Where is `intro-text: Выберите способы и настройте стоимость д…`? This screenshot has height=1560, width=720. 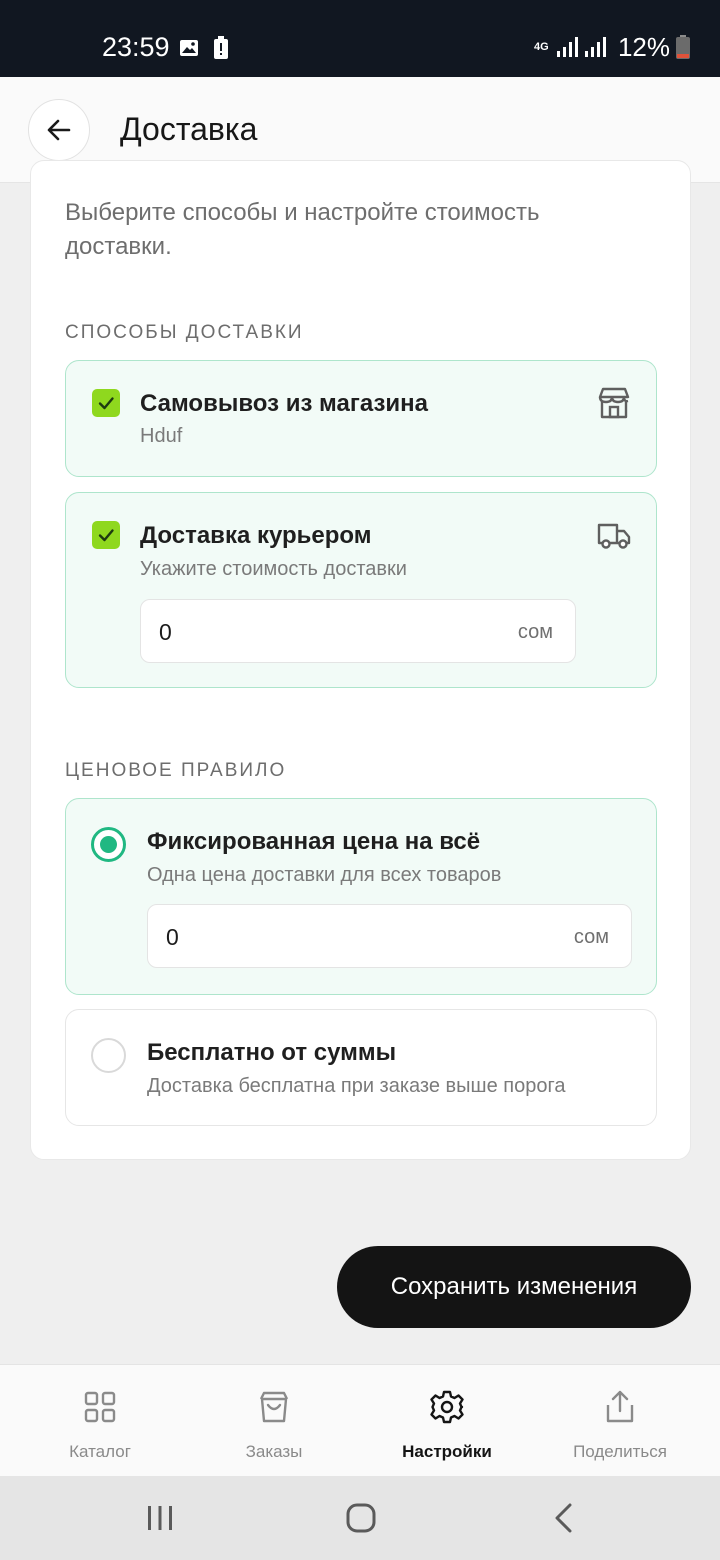
intro-text: Выберите способы и настройте стоимость д… is located at coordinates (302, 229).